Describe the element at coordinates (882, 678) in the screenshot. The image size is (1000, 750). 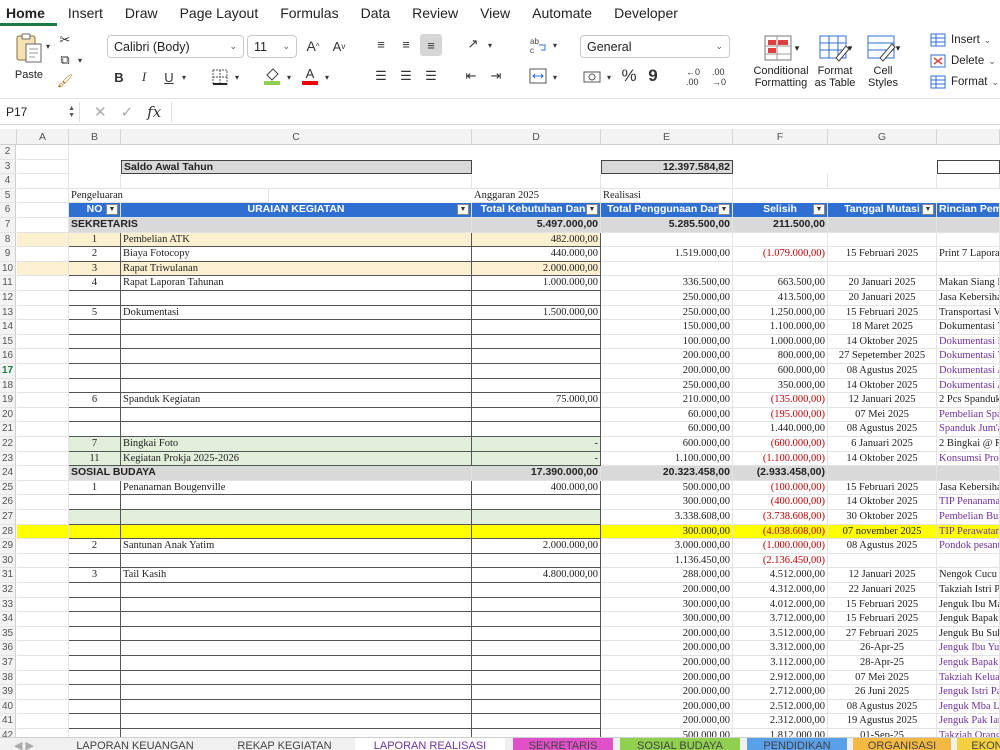
I see `tanggal-cell: 07 Mei 2025` at that location.